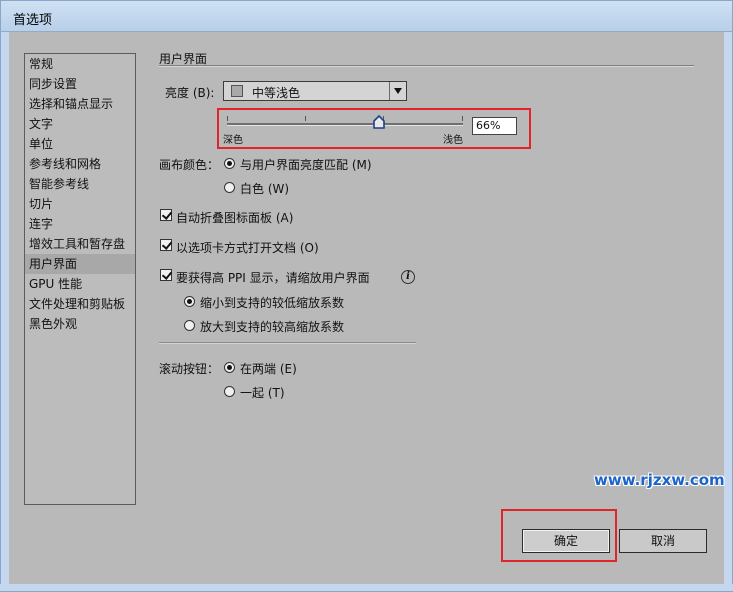 The height and width of the screenshot is (592, 733). I want to click on auto-collapse-panels-checkbox, so click(166, 215).